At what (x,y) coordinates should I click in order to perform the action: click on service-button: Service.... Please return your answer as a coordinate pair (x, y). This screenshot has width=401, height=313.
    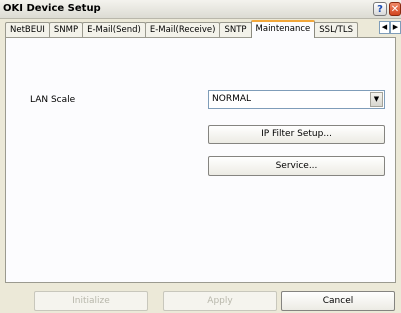
    Looking at the image, I should click on (296, 166).